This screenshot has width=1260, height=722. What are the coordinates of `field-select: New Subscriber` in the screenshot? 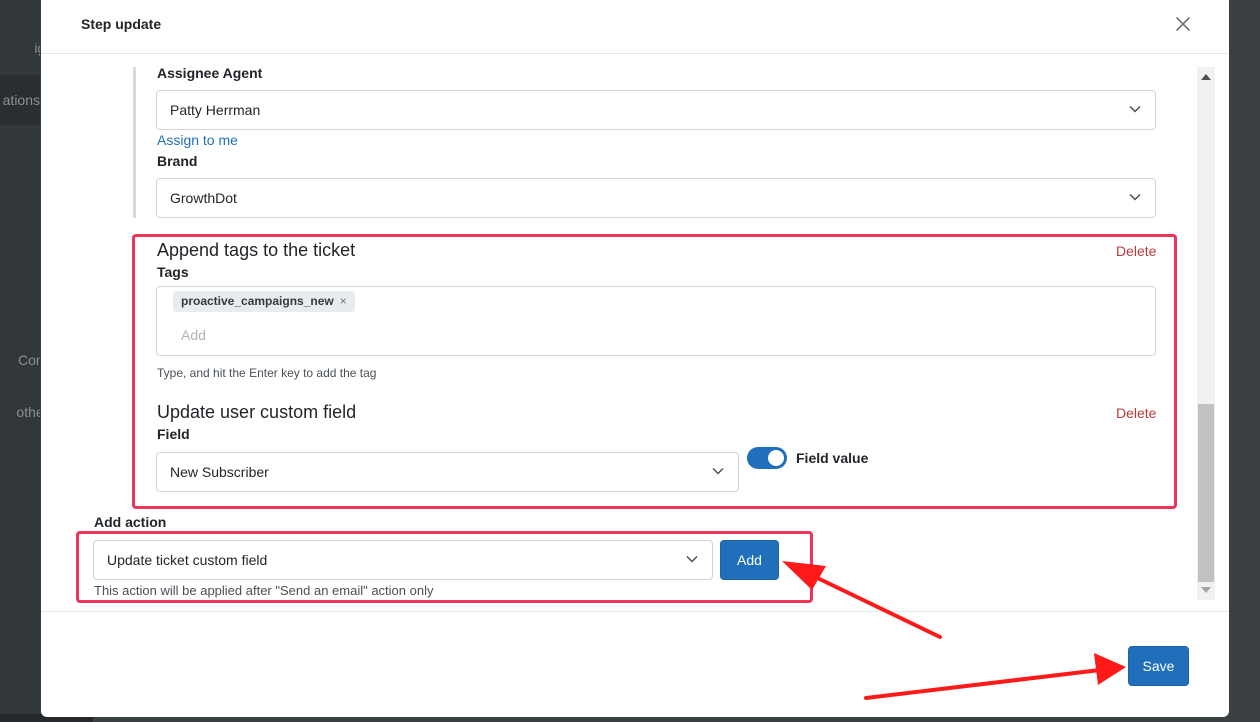 It's located at (447, 472).